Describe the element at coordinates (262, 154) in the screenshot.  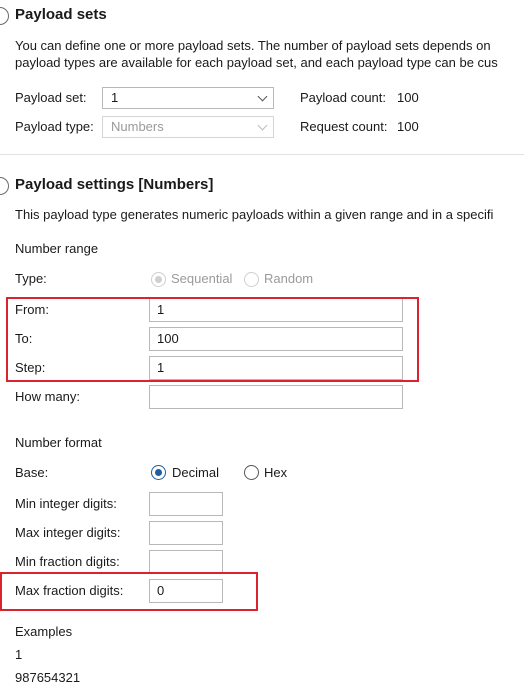
I see `section-divider` at that location.